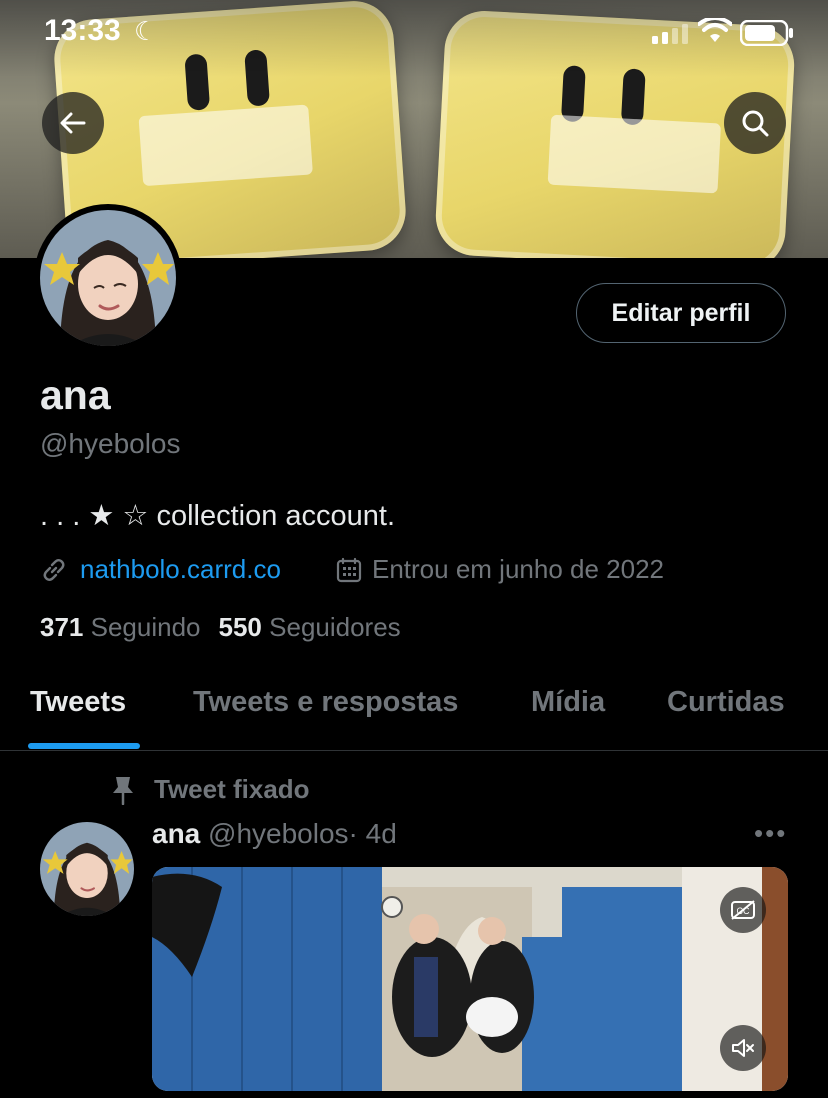  What do you see at coordinates (145, 627) in the screenshot?
I see `following-label: Seguindo` at bounding box center [145, 627].